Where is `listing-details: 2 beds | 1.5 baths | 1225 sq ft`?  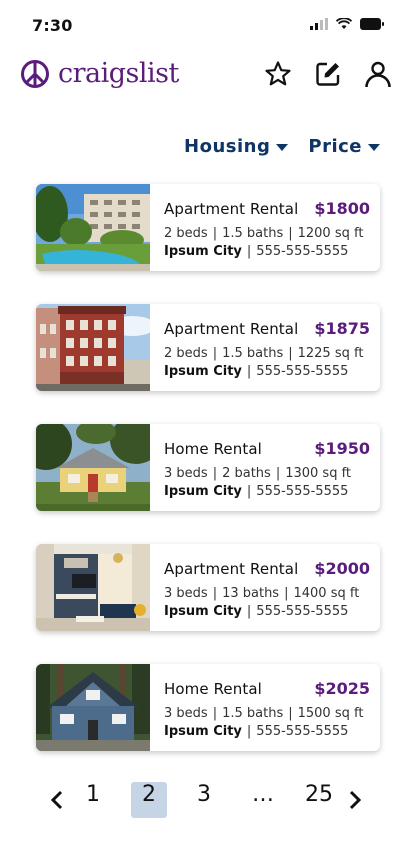
listing-details: 2 beds | 1.5 baths | 1225 sq ft is located at coordinates (264, 353).